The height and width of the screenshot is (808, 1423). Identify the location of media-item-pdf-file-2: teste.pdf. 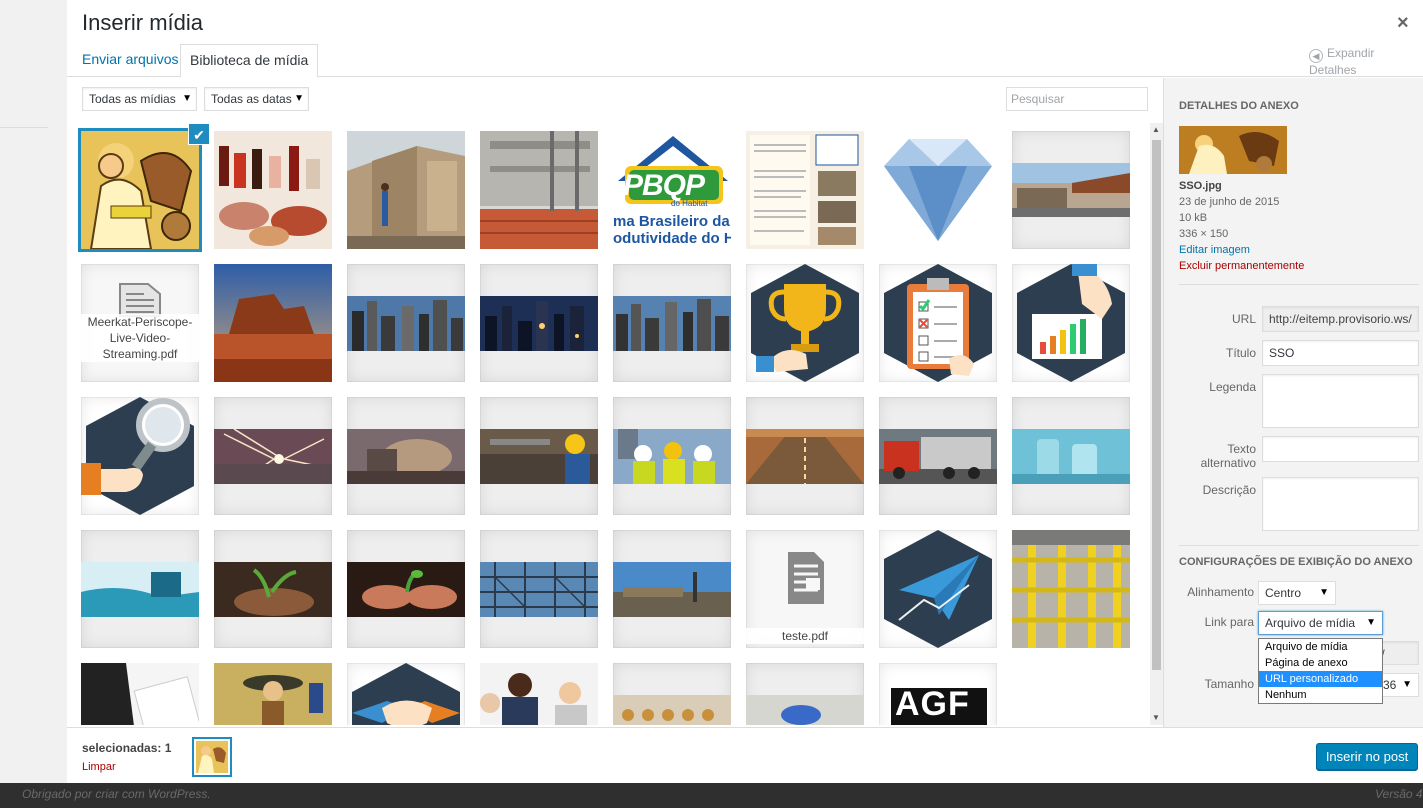
(805, 589).